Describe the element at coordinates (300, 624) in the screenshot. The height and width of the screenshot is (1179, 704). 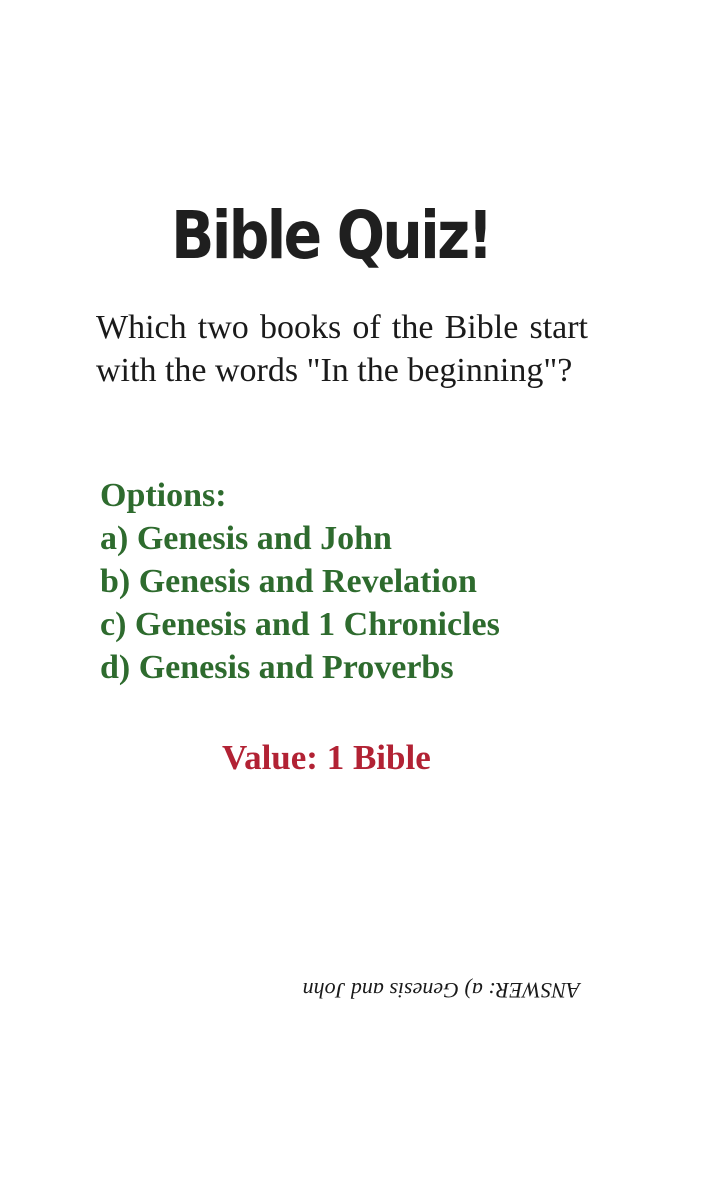
I see `option-c: c) Genesis and 1 Chronicles` at that location.